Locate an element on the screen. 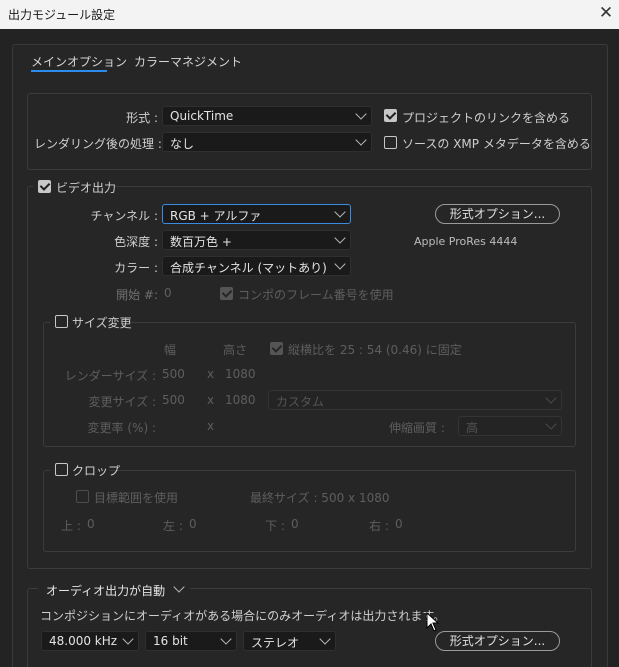 The width and height of the screenshot is (619, 667). crop-bottom-label: 下 : is located at coordinates (275, 526).